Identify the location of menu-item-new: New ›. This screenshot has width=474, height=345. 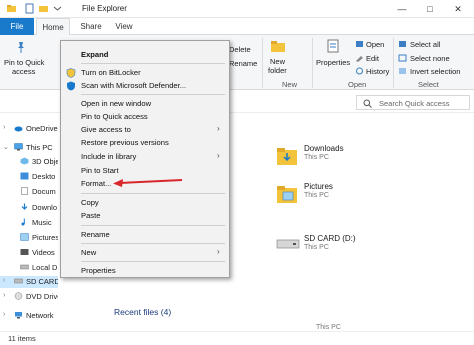
(145, 253).